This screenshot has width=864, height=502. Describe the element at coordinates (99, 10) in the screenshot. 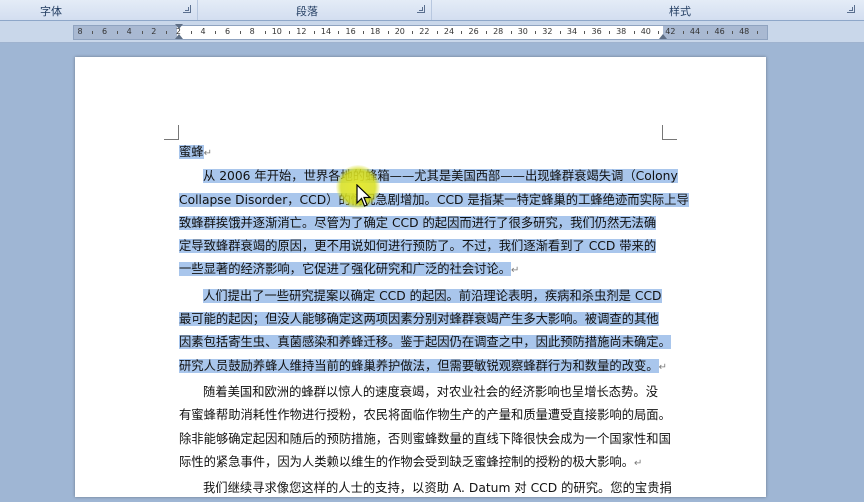

I see `ribbon-group-font: 字体` at that location.